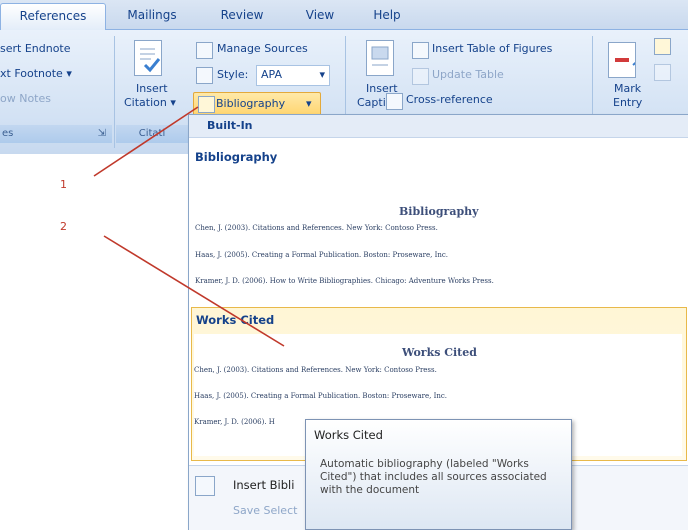 The image size is (688, 530). What do you see at coordinates (189, 226) in the screenshot?
I see `annotation-arrows` at bounding box center [189, 226].